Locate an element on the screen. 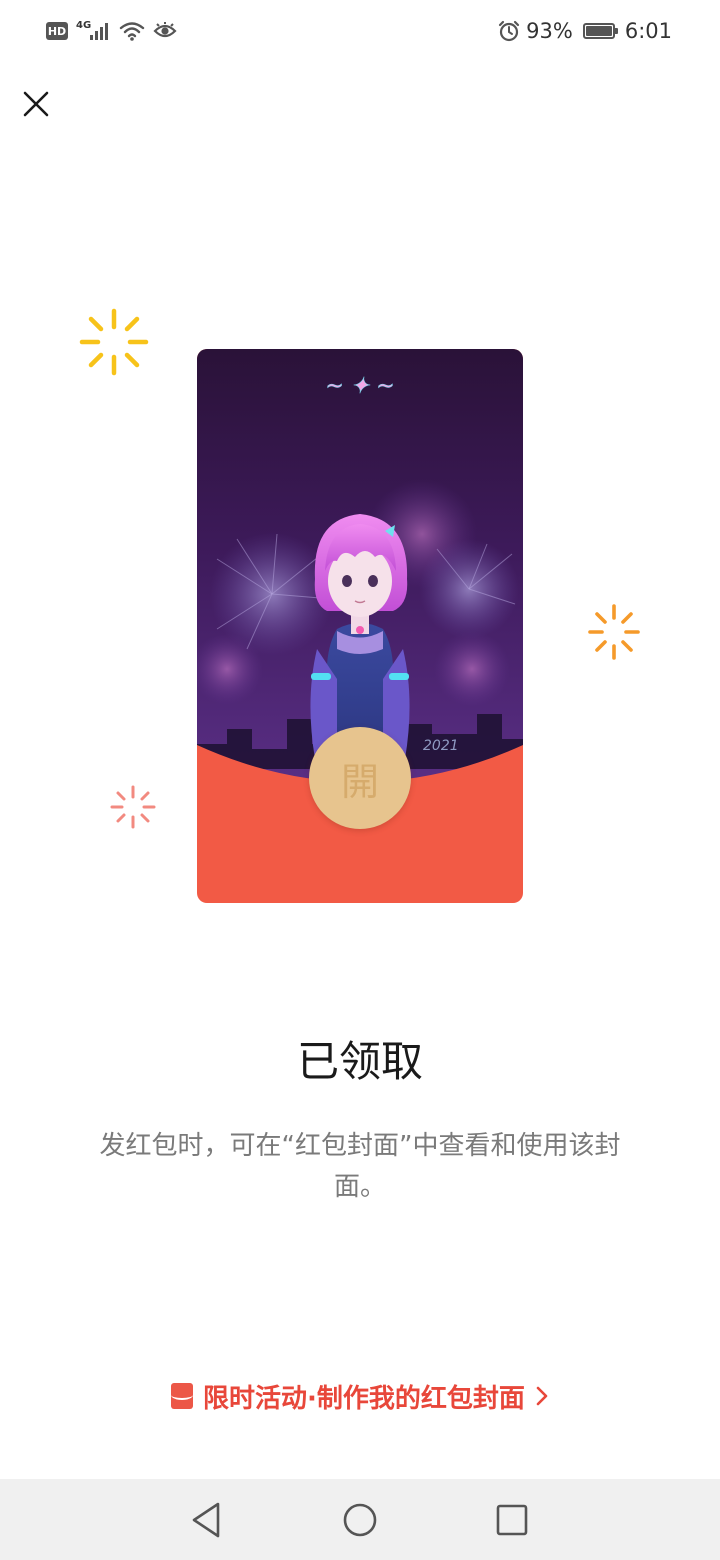  home-button is located at coordinates (360, 1520).